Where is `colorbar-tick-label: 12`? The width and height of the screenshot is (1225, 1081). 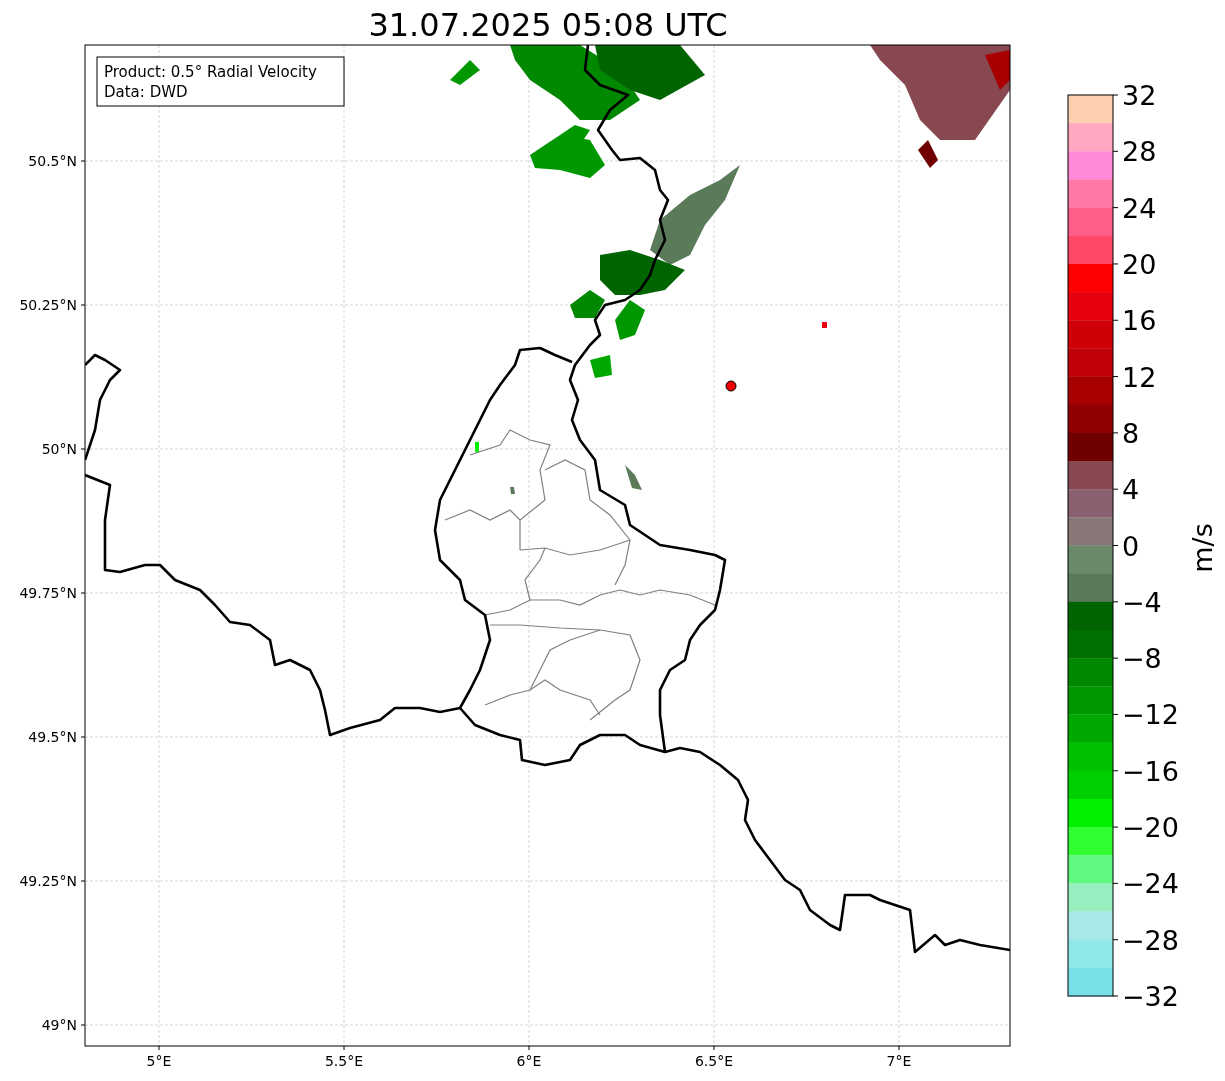
colorbar-tick-label: 12 is located at coordinates (1139, 377).